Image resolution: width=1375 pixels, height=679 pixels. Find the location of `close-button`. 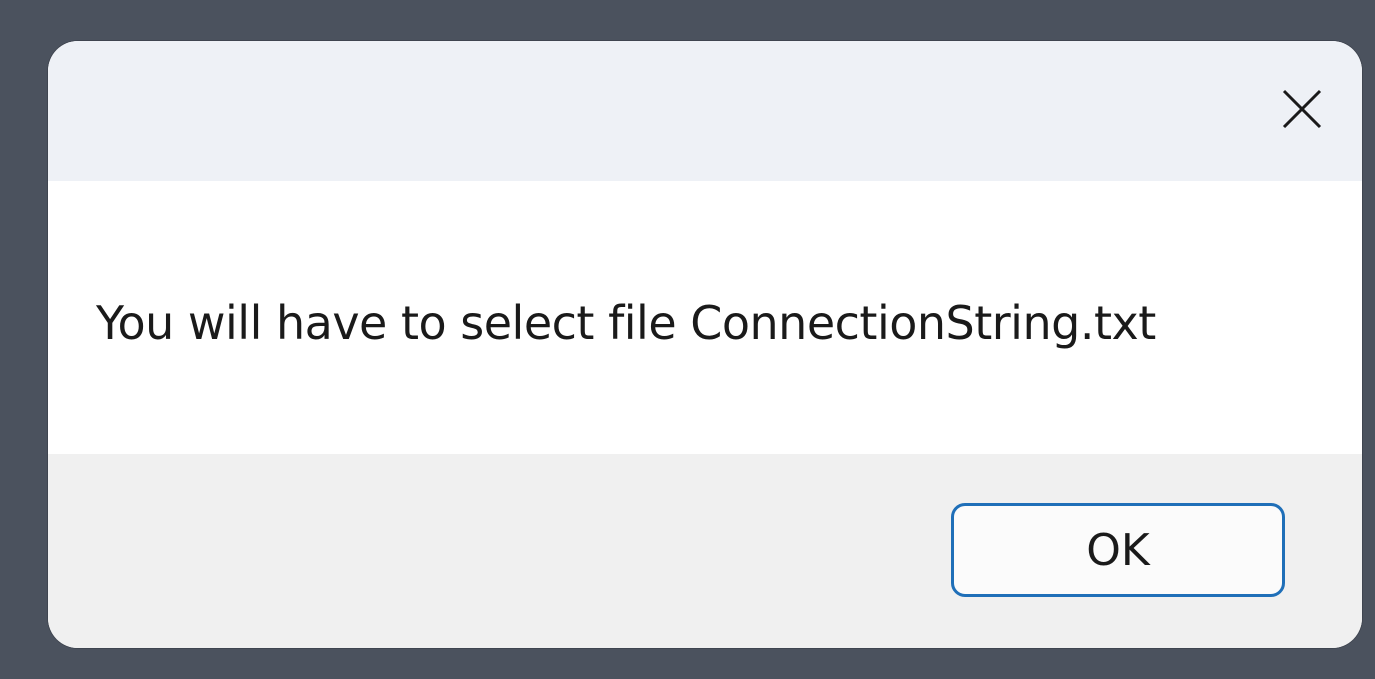

close-button is located at coordinates (1302, 109).